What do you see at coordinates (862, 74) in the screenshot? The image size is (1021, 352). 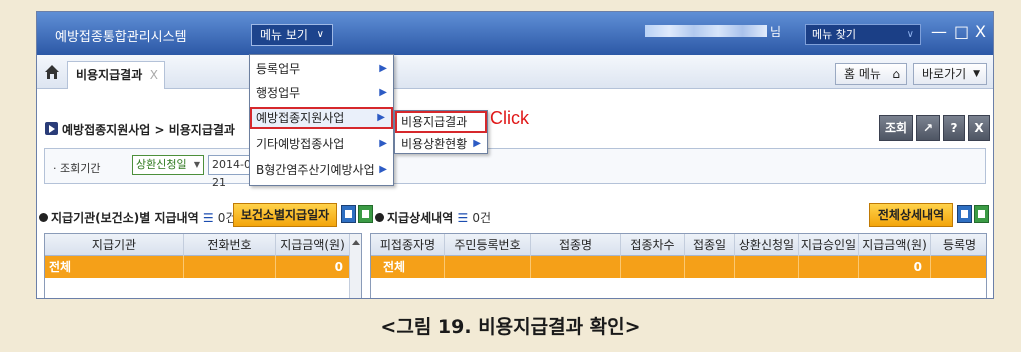 I see `home-menu-label: 홈 메뉴` at bounding box center [862, 74].